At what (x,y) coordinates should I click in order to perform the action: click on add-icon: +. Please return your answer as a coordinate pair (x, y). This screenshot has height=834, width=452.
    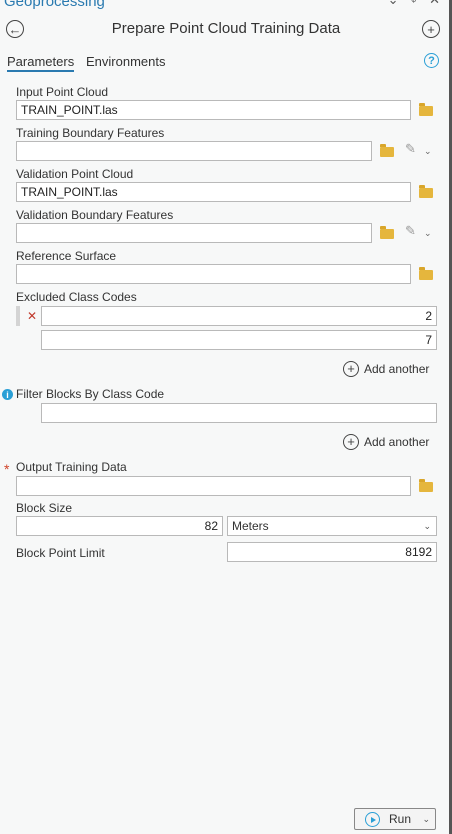
    Looking at the image, I should click on (431, 29).